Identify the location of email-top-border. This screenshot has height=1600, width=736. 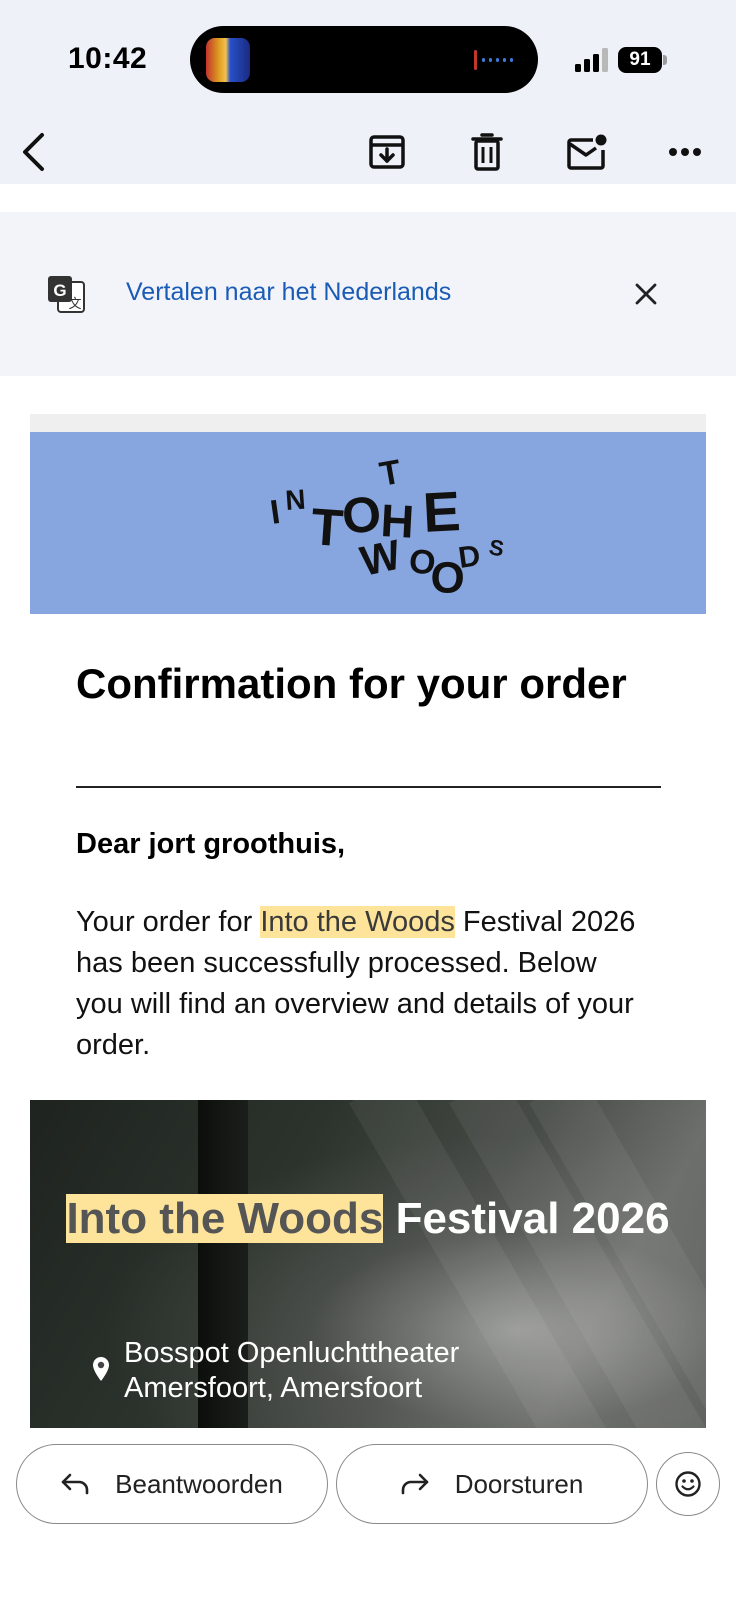
(368, 423).